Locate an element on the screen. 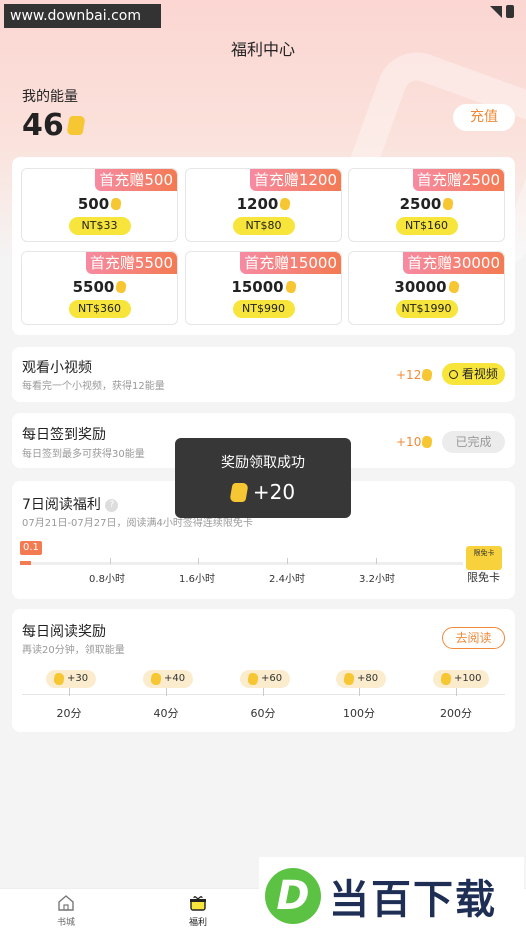 Image resolution: width=526 pixels, height=935 pixels. milestone-time: 40分 is located at coordinates (166, 713).